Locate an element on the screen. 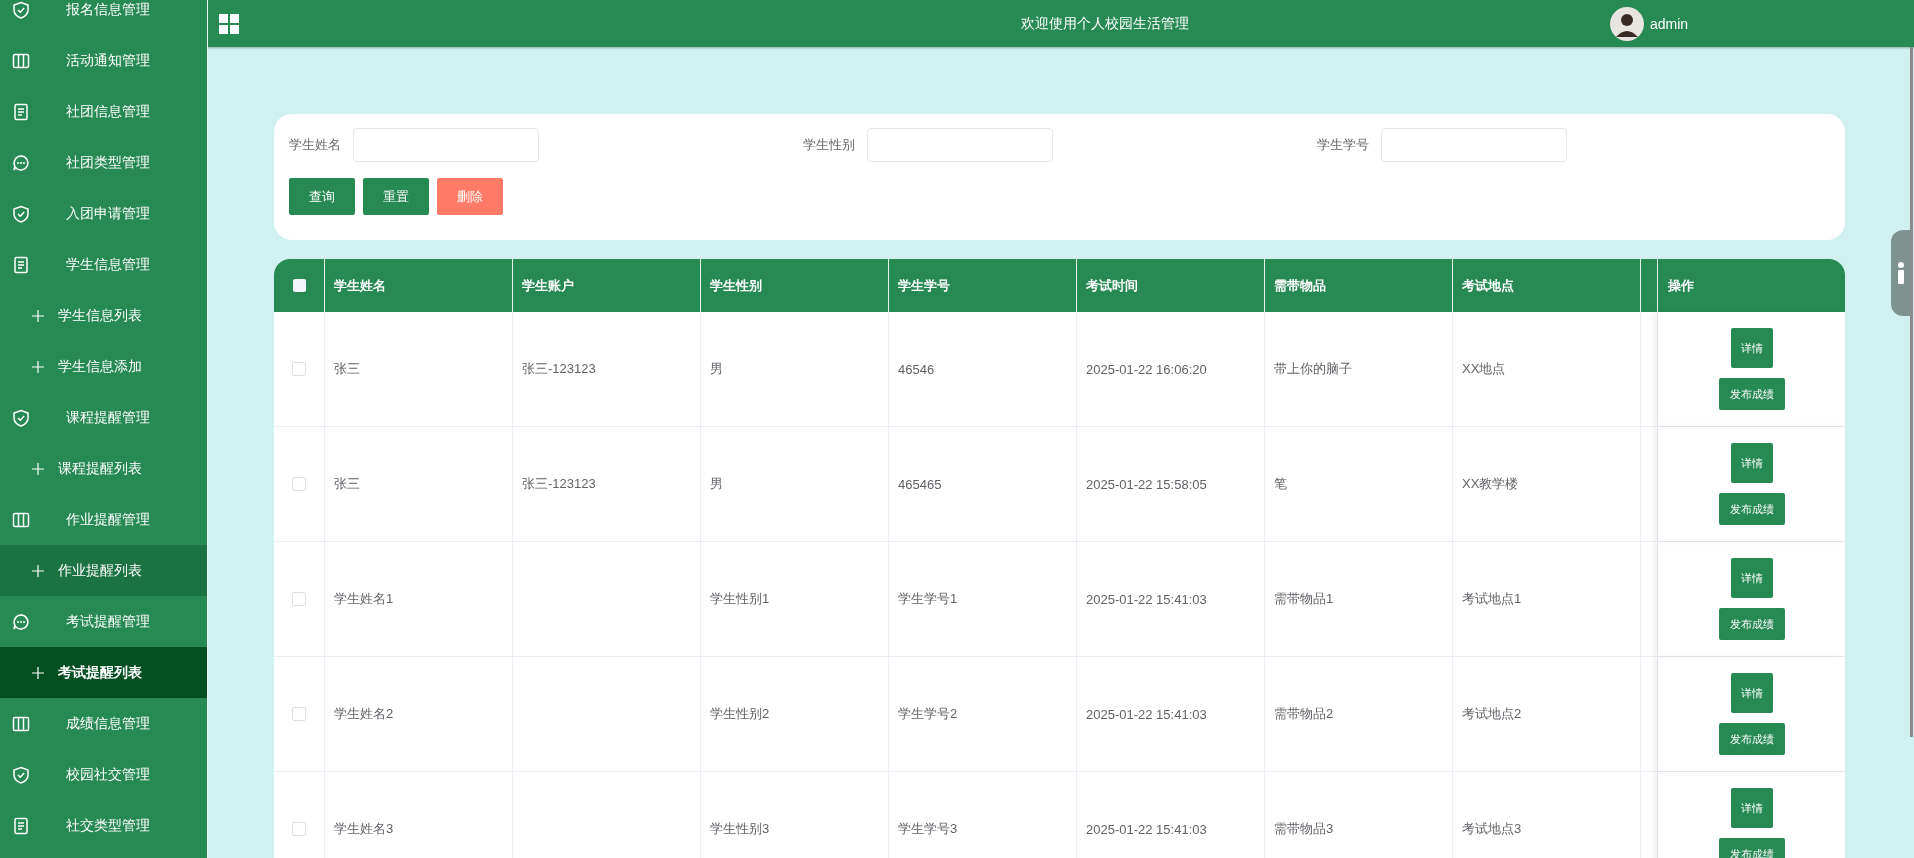 This screenshot has width=1914, height=858. table-cell: 需带物品3 is located at coordinates (1304, 829).